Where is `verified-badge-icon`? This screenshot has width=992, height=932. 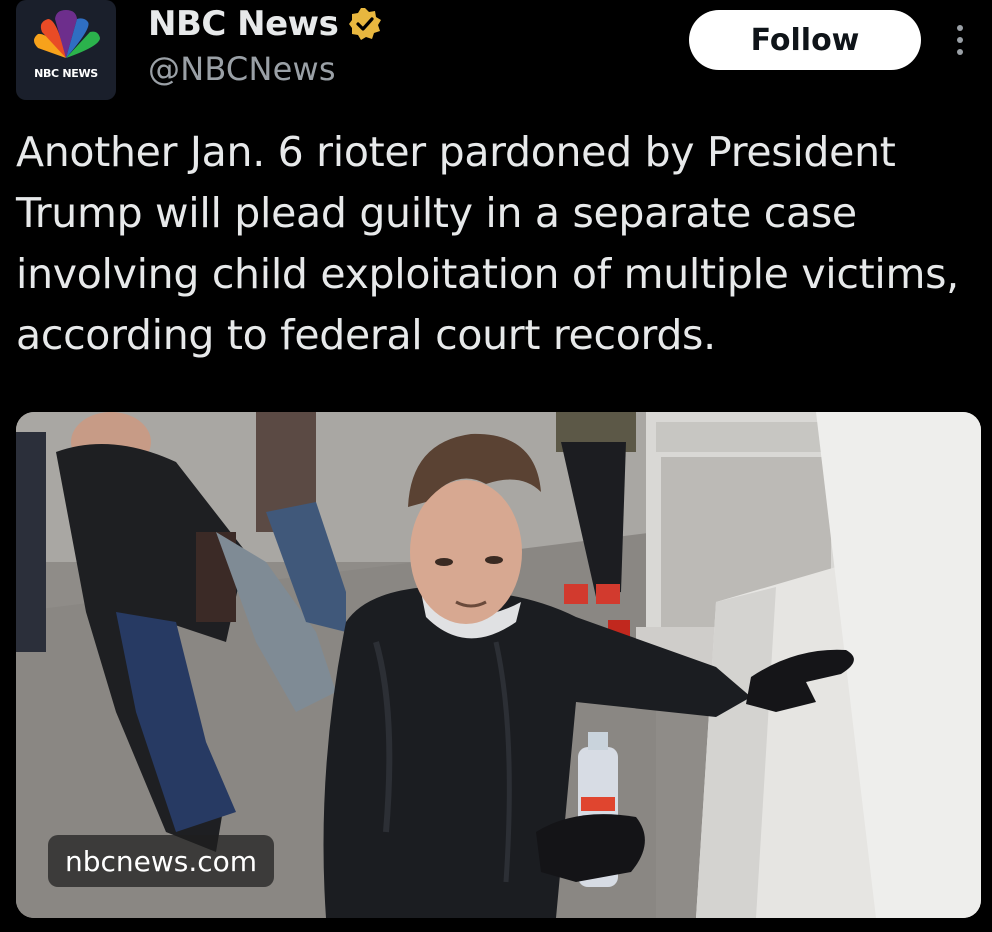
verified-badge-icon is located at coordinates (365, 24).